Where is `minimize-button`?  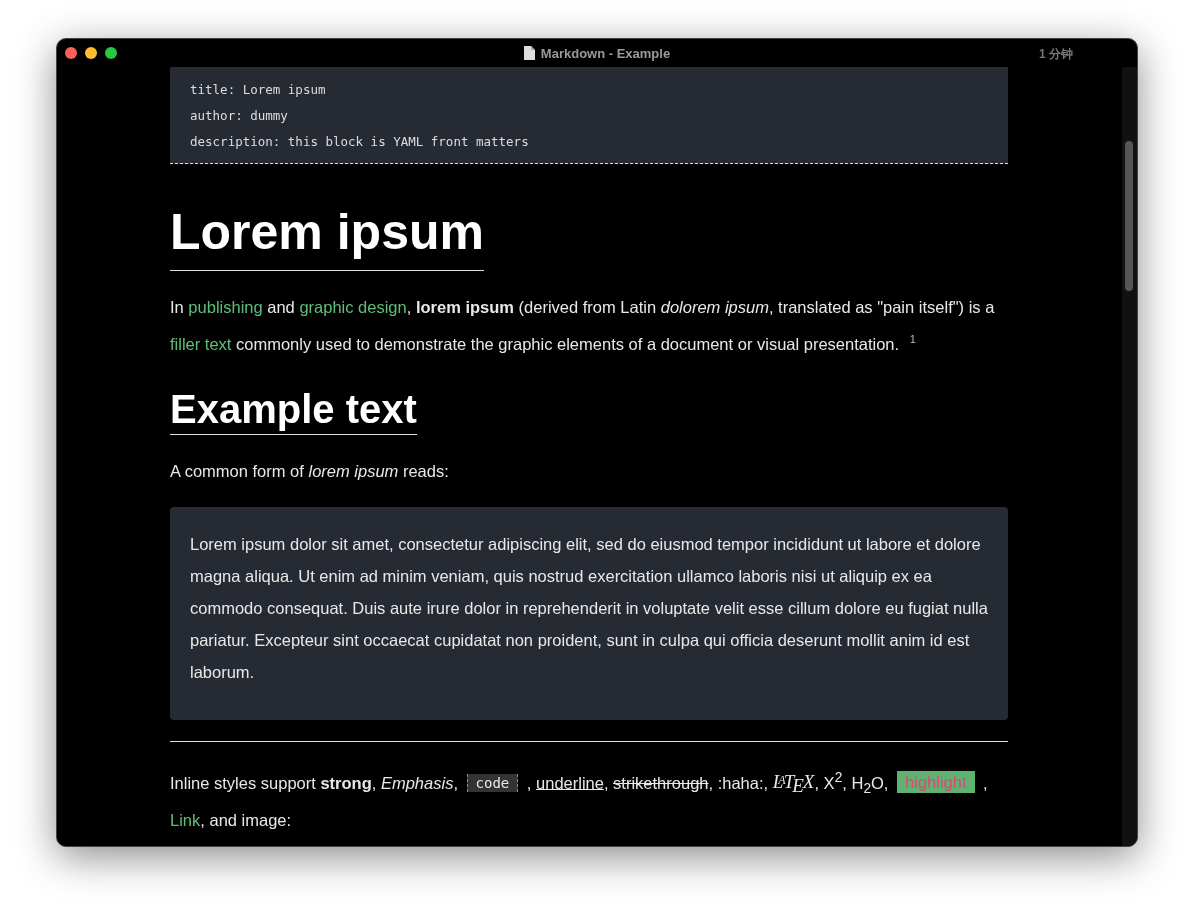
minimize-button is located at coordinates (91, 53).